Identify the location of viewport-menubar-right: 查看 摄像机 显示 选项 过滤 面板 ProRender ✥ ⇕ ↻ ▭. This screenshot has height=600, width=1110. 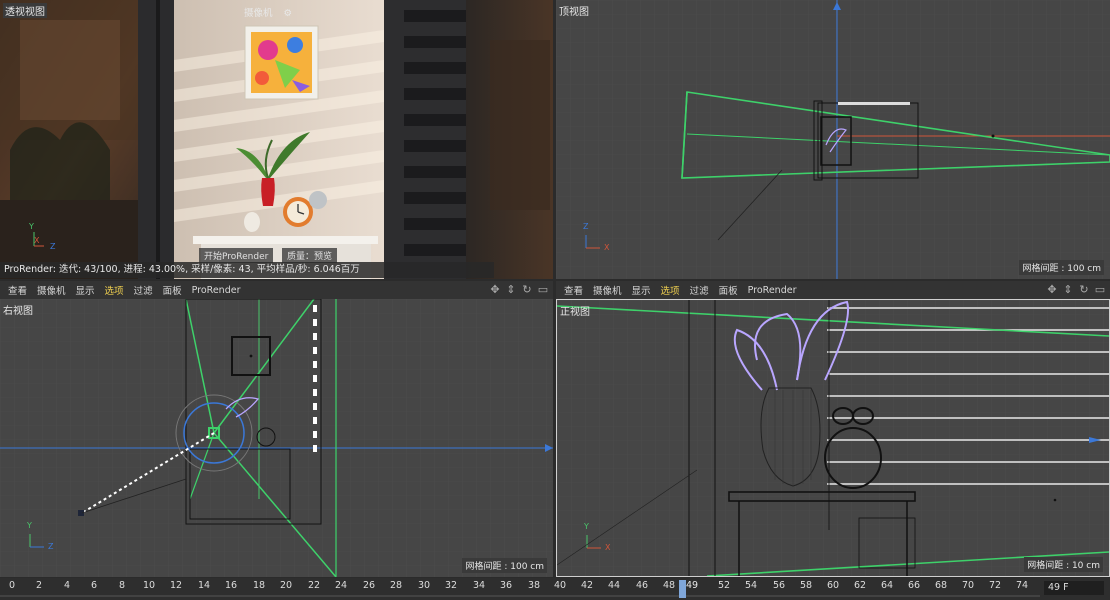
(833, 290).